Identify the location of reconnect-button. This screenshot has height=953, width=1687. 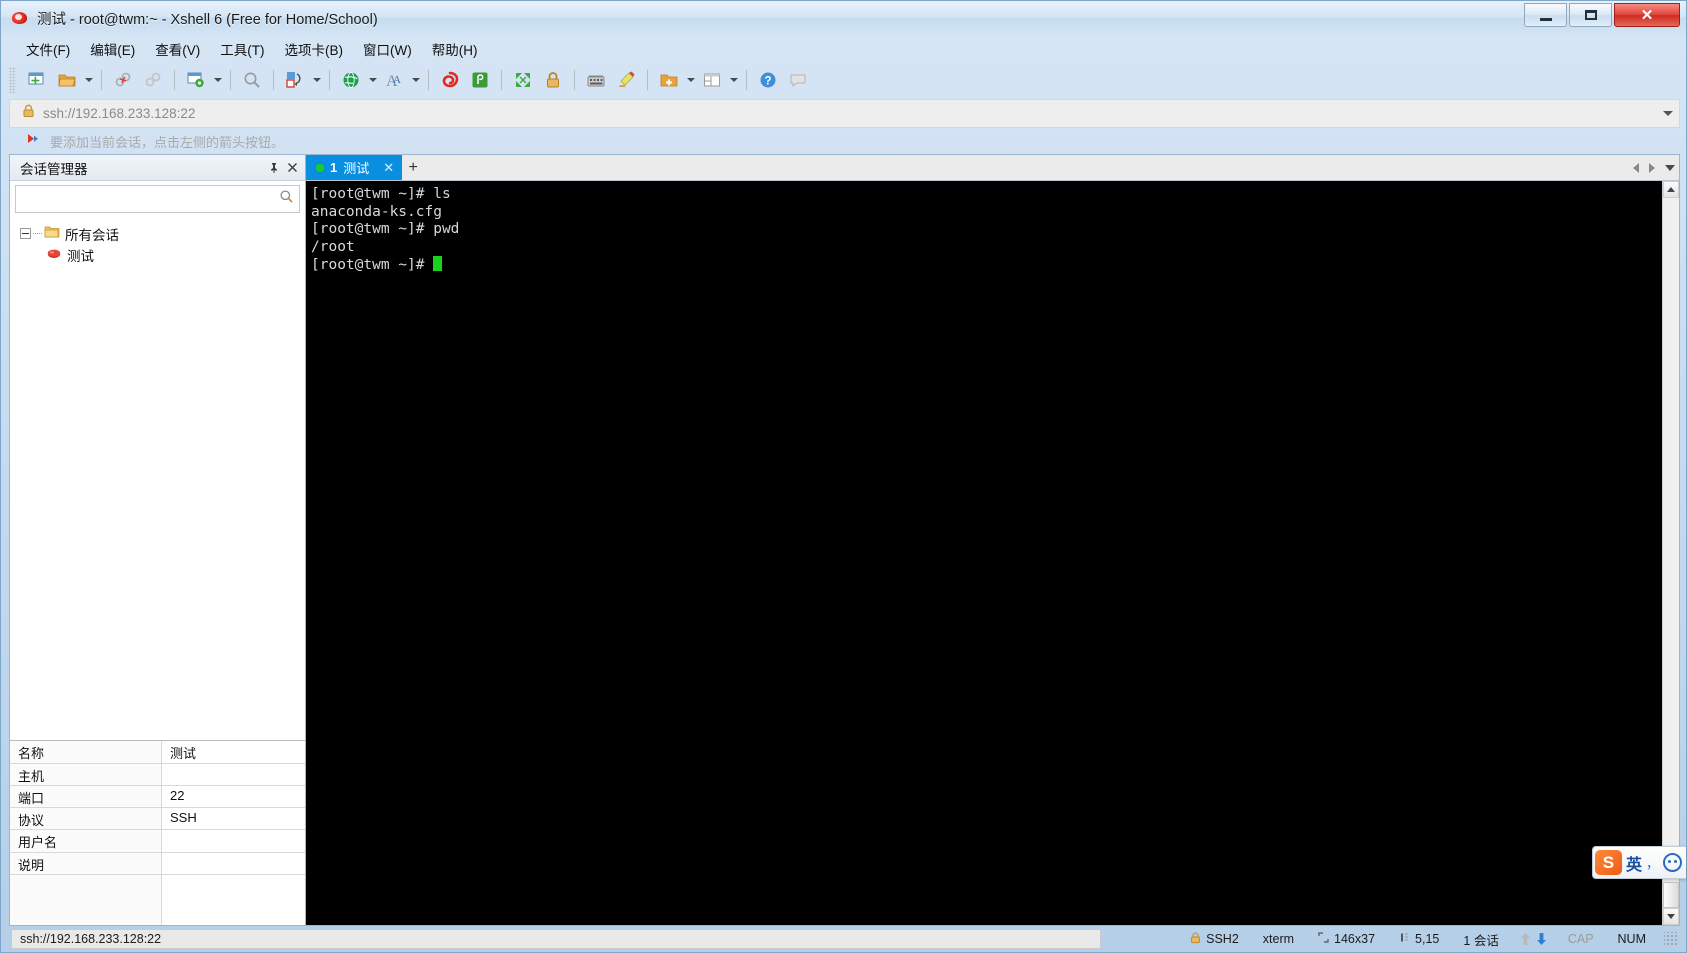
(153, 80).